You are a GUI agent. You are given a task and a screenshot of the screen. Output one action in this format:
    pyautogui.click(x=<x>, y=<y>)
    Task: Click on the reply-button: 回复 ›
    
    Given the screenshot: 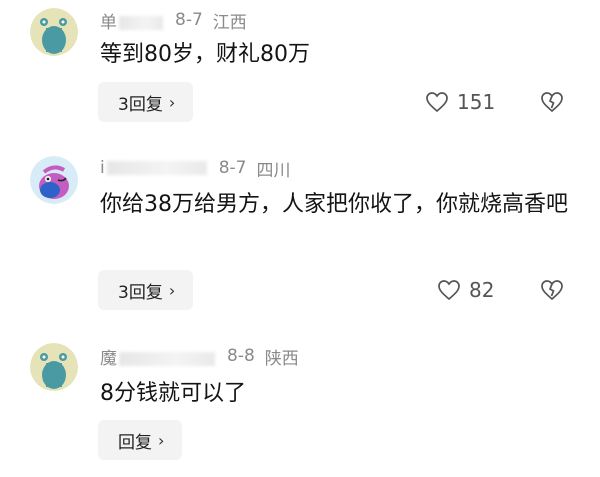 What is the action you would take?
    pyautogui.click(x=140, y=440)
    